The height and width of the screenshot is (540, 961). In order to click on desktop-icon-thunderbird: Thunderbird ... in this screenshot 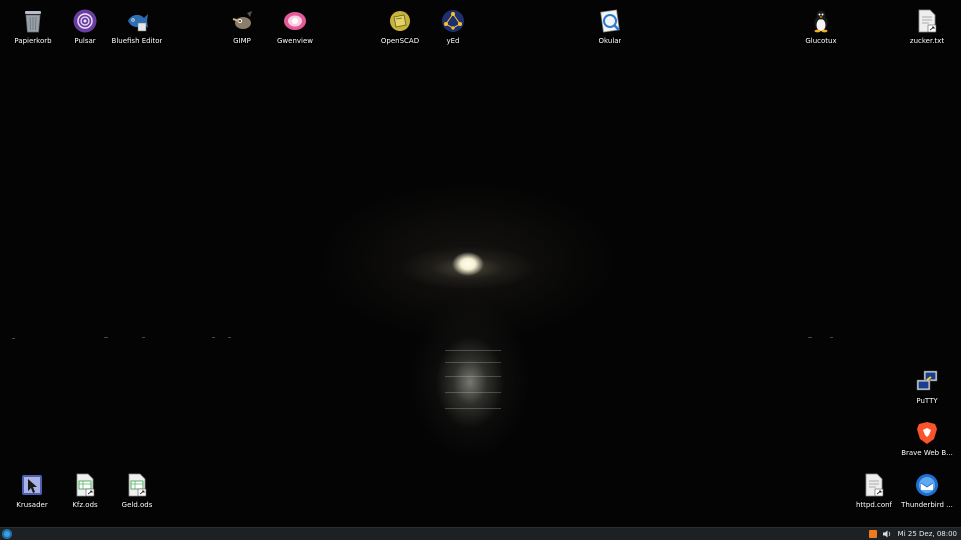, I will do `click(927, 491)`.